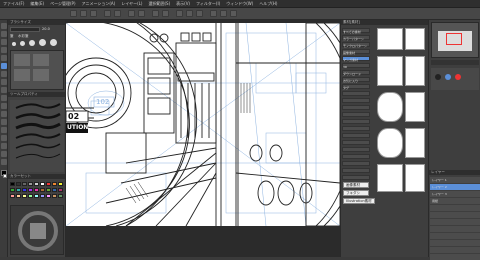 The image size is (480, 260). I want to click on eyedropper-tool-icon, so click(4, 58).